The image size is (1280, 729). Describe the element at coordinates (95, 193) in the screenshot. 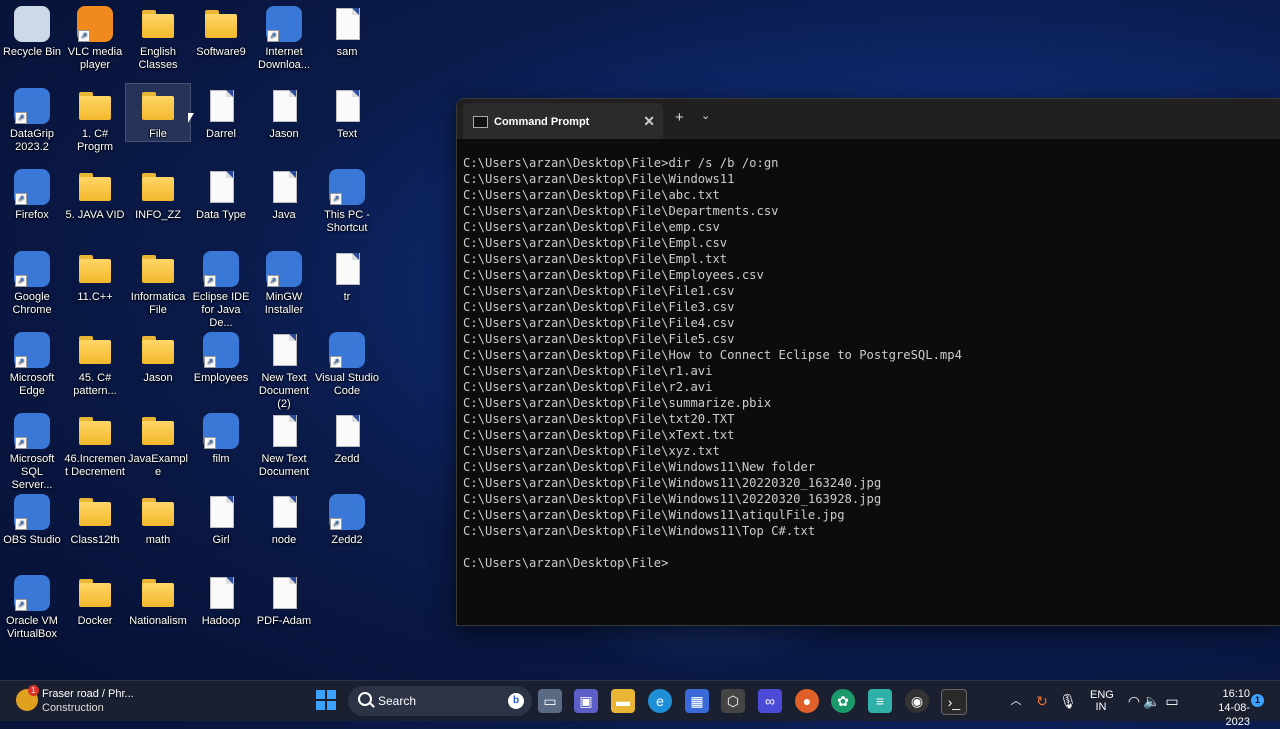

I see `desktop-item: 5. JAVA VID` at that location.